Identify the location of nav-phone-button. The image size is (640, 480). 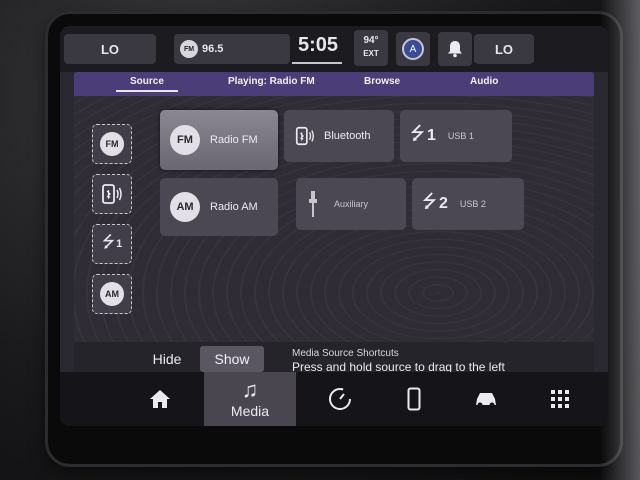
(414, 399).